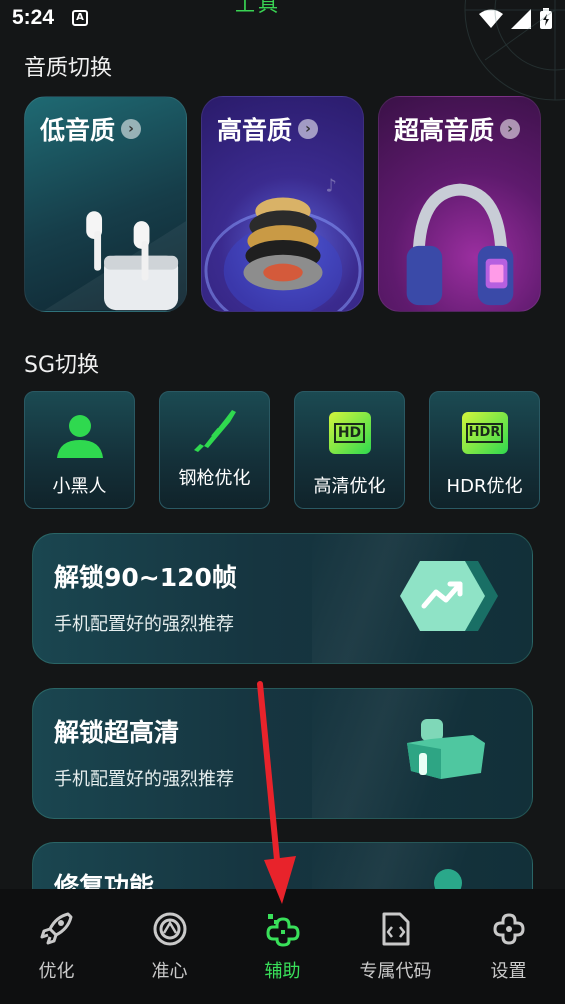 Image resolution: width=565 pixels, height=1004 pixels. I want to click on rifle-icon, so click(214, 431).